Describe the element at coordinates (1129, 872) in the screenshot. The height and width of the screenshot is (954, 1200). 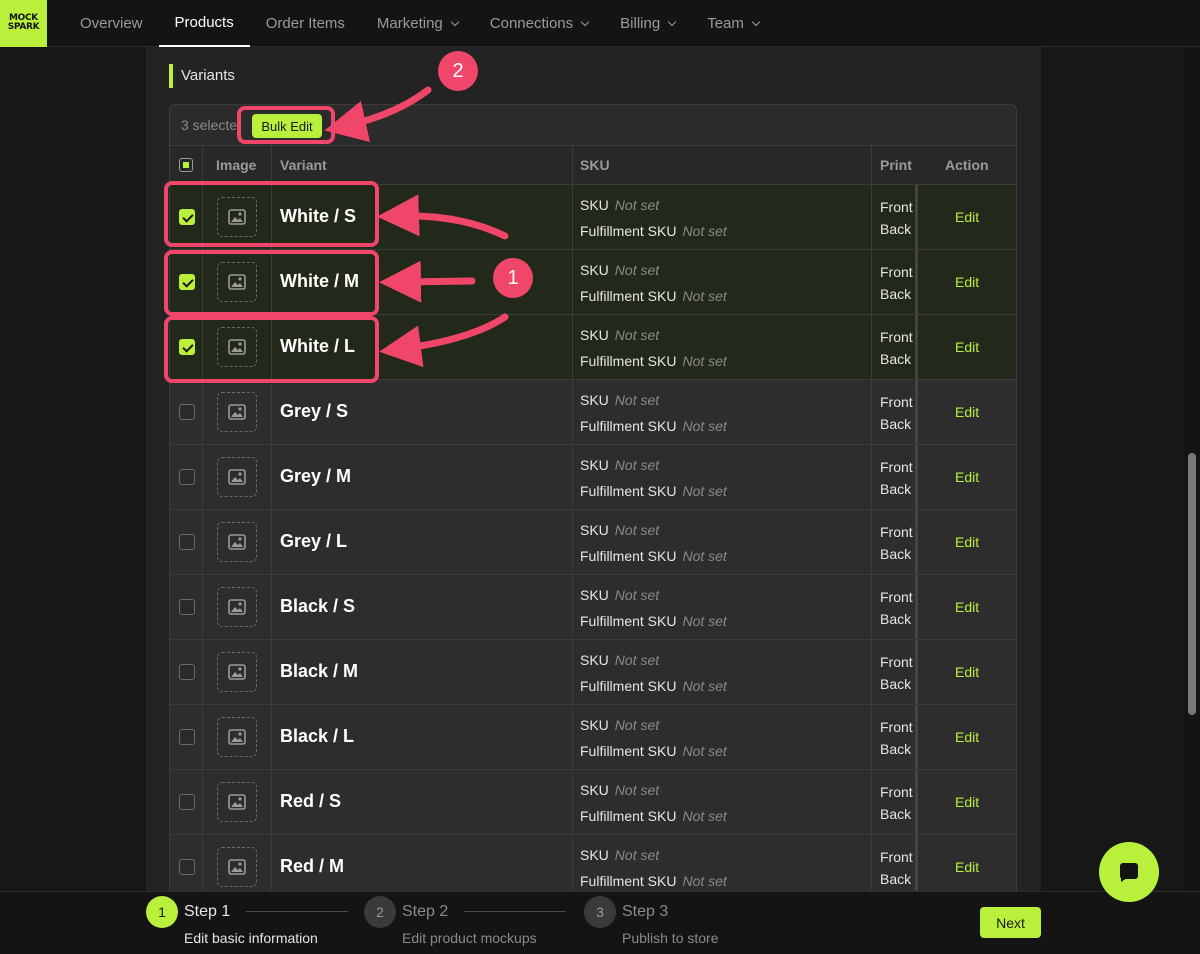
I see `chat-button` at that location.